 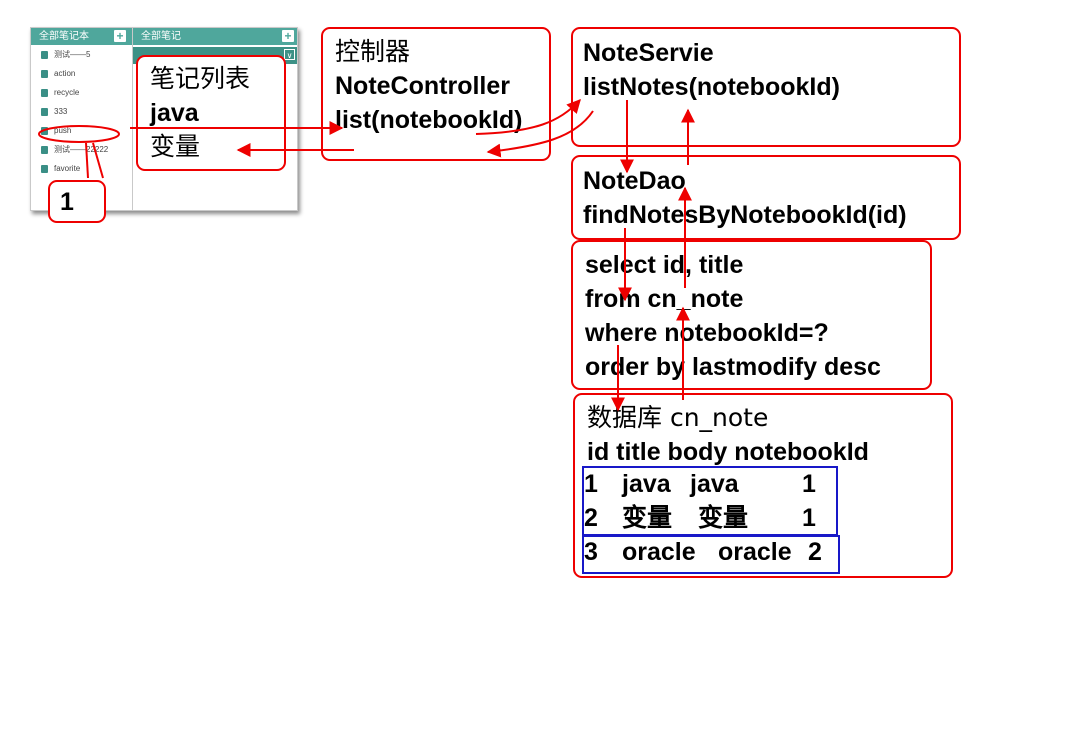 I want to click on controller-to-service-arrow-icon, so click(x=528, y=116).